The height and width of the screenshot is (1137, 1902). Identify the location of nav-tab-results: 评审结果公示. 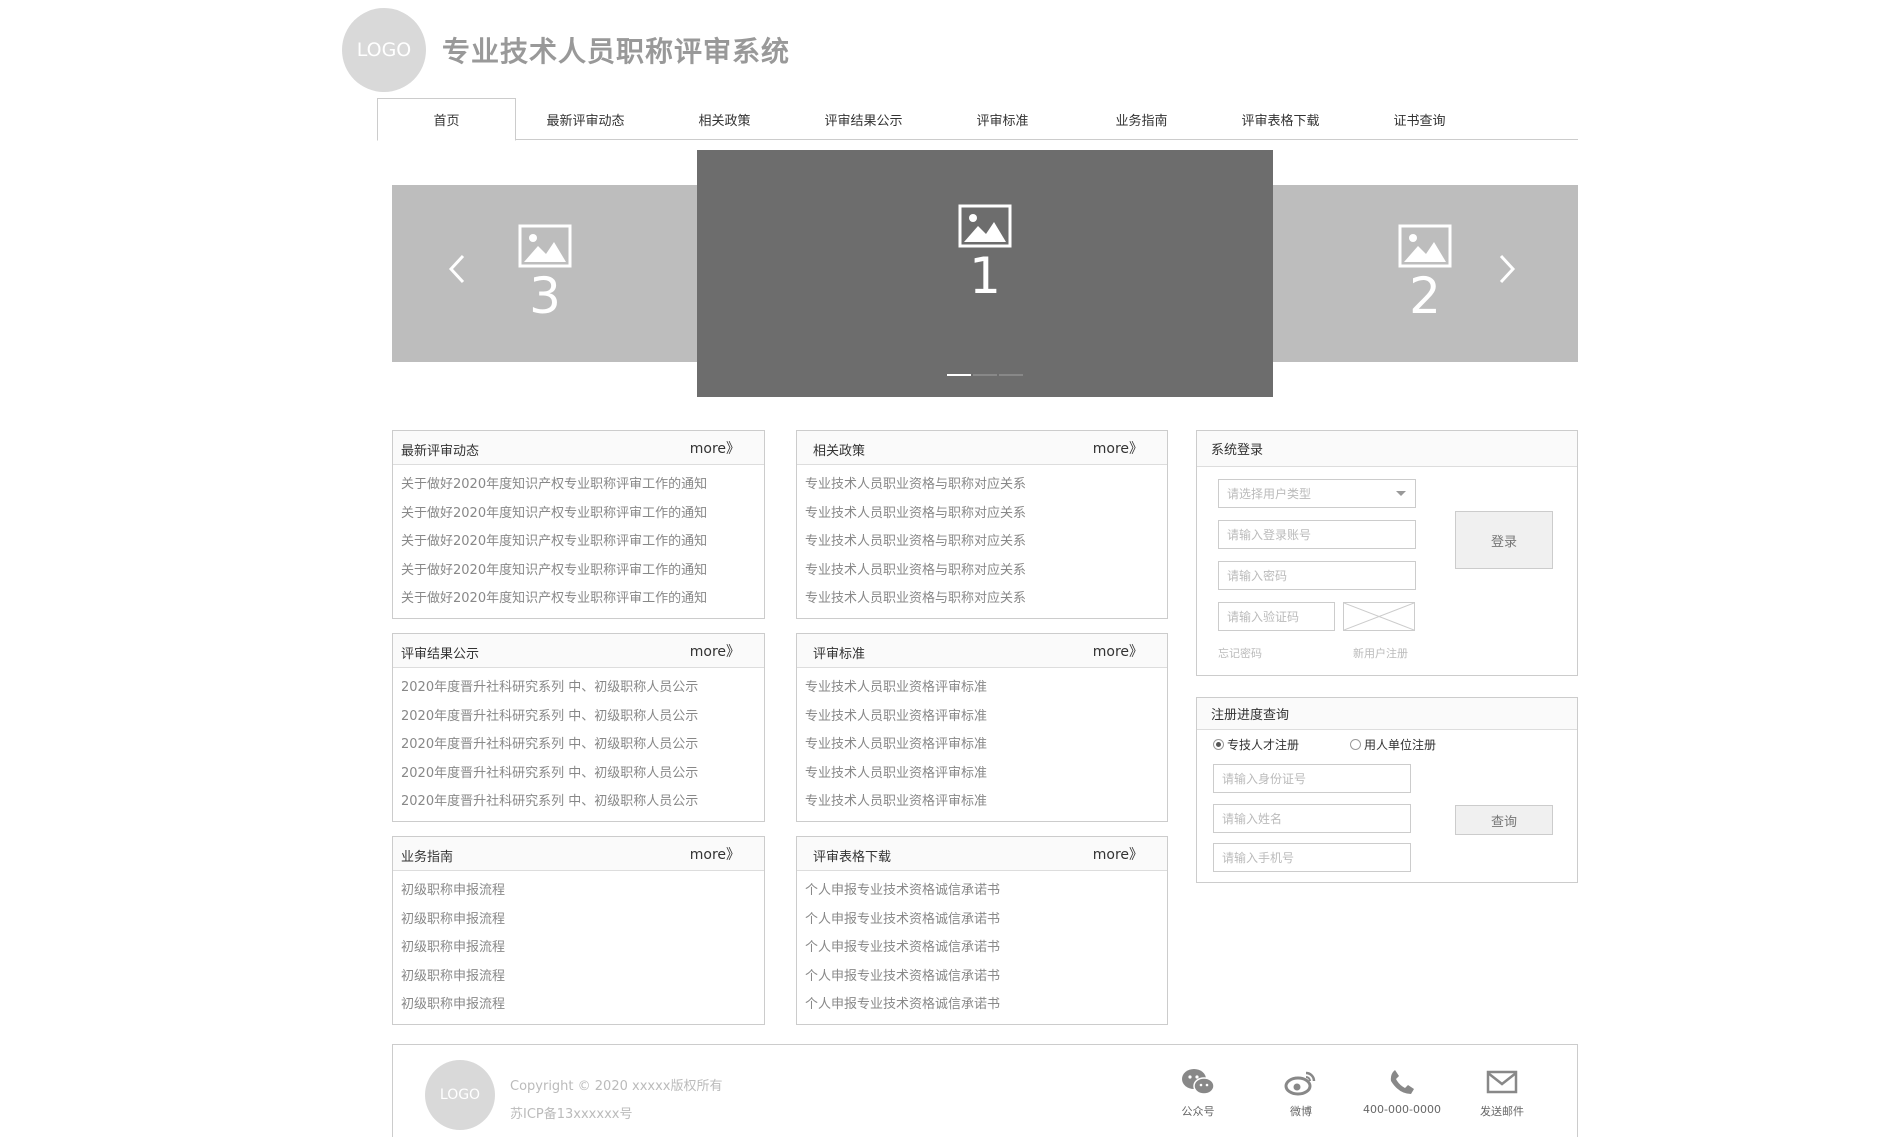
(863, 119).